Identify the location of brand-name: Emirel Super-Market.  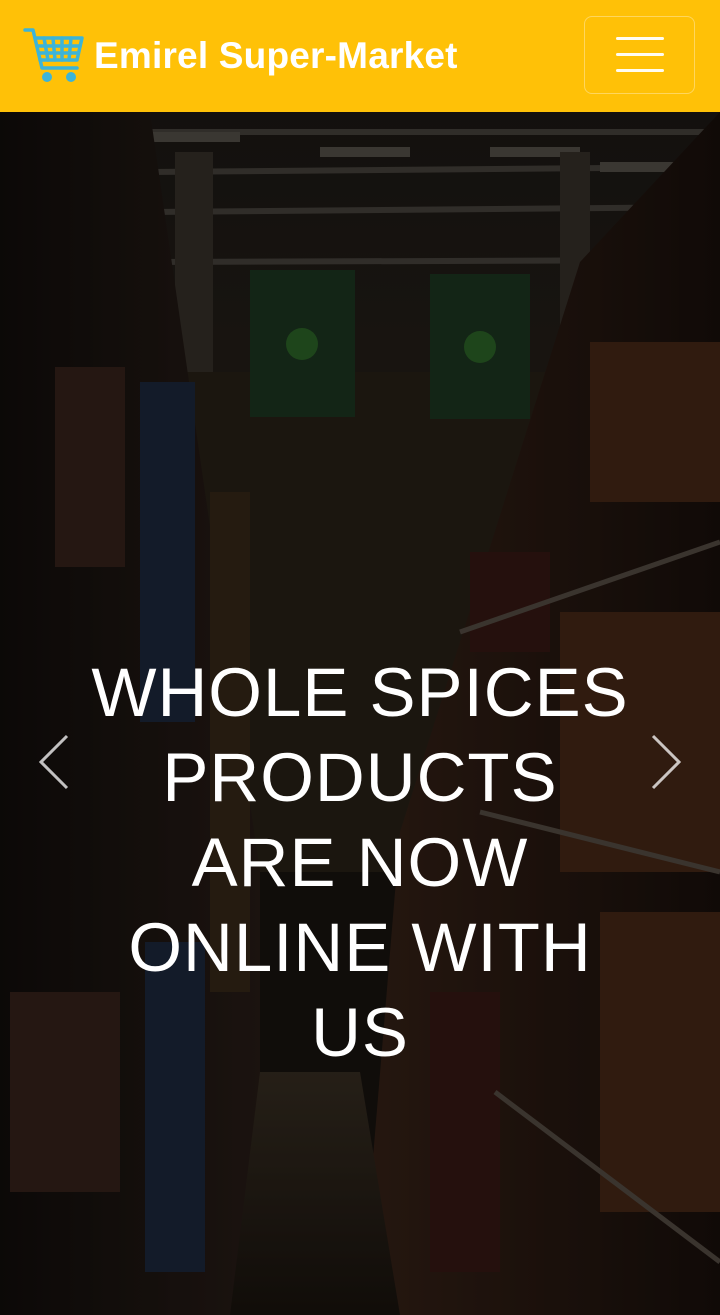
(276, 55).